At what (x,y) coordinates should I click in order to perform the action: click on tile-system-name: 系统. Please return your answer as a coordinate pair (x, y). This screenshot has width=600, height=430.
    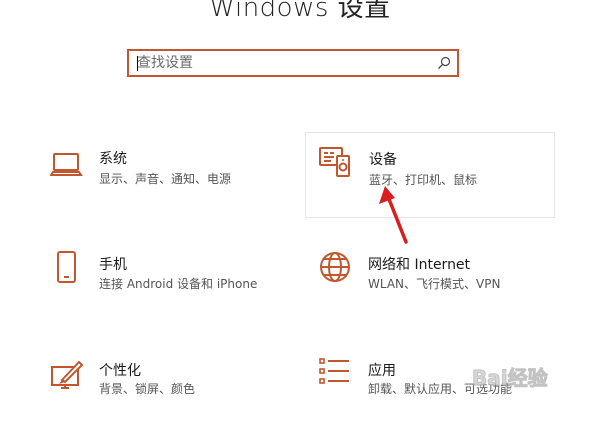
    Looking at the image, I should click on (113, 159).